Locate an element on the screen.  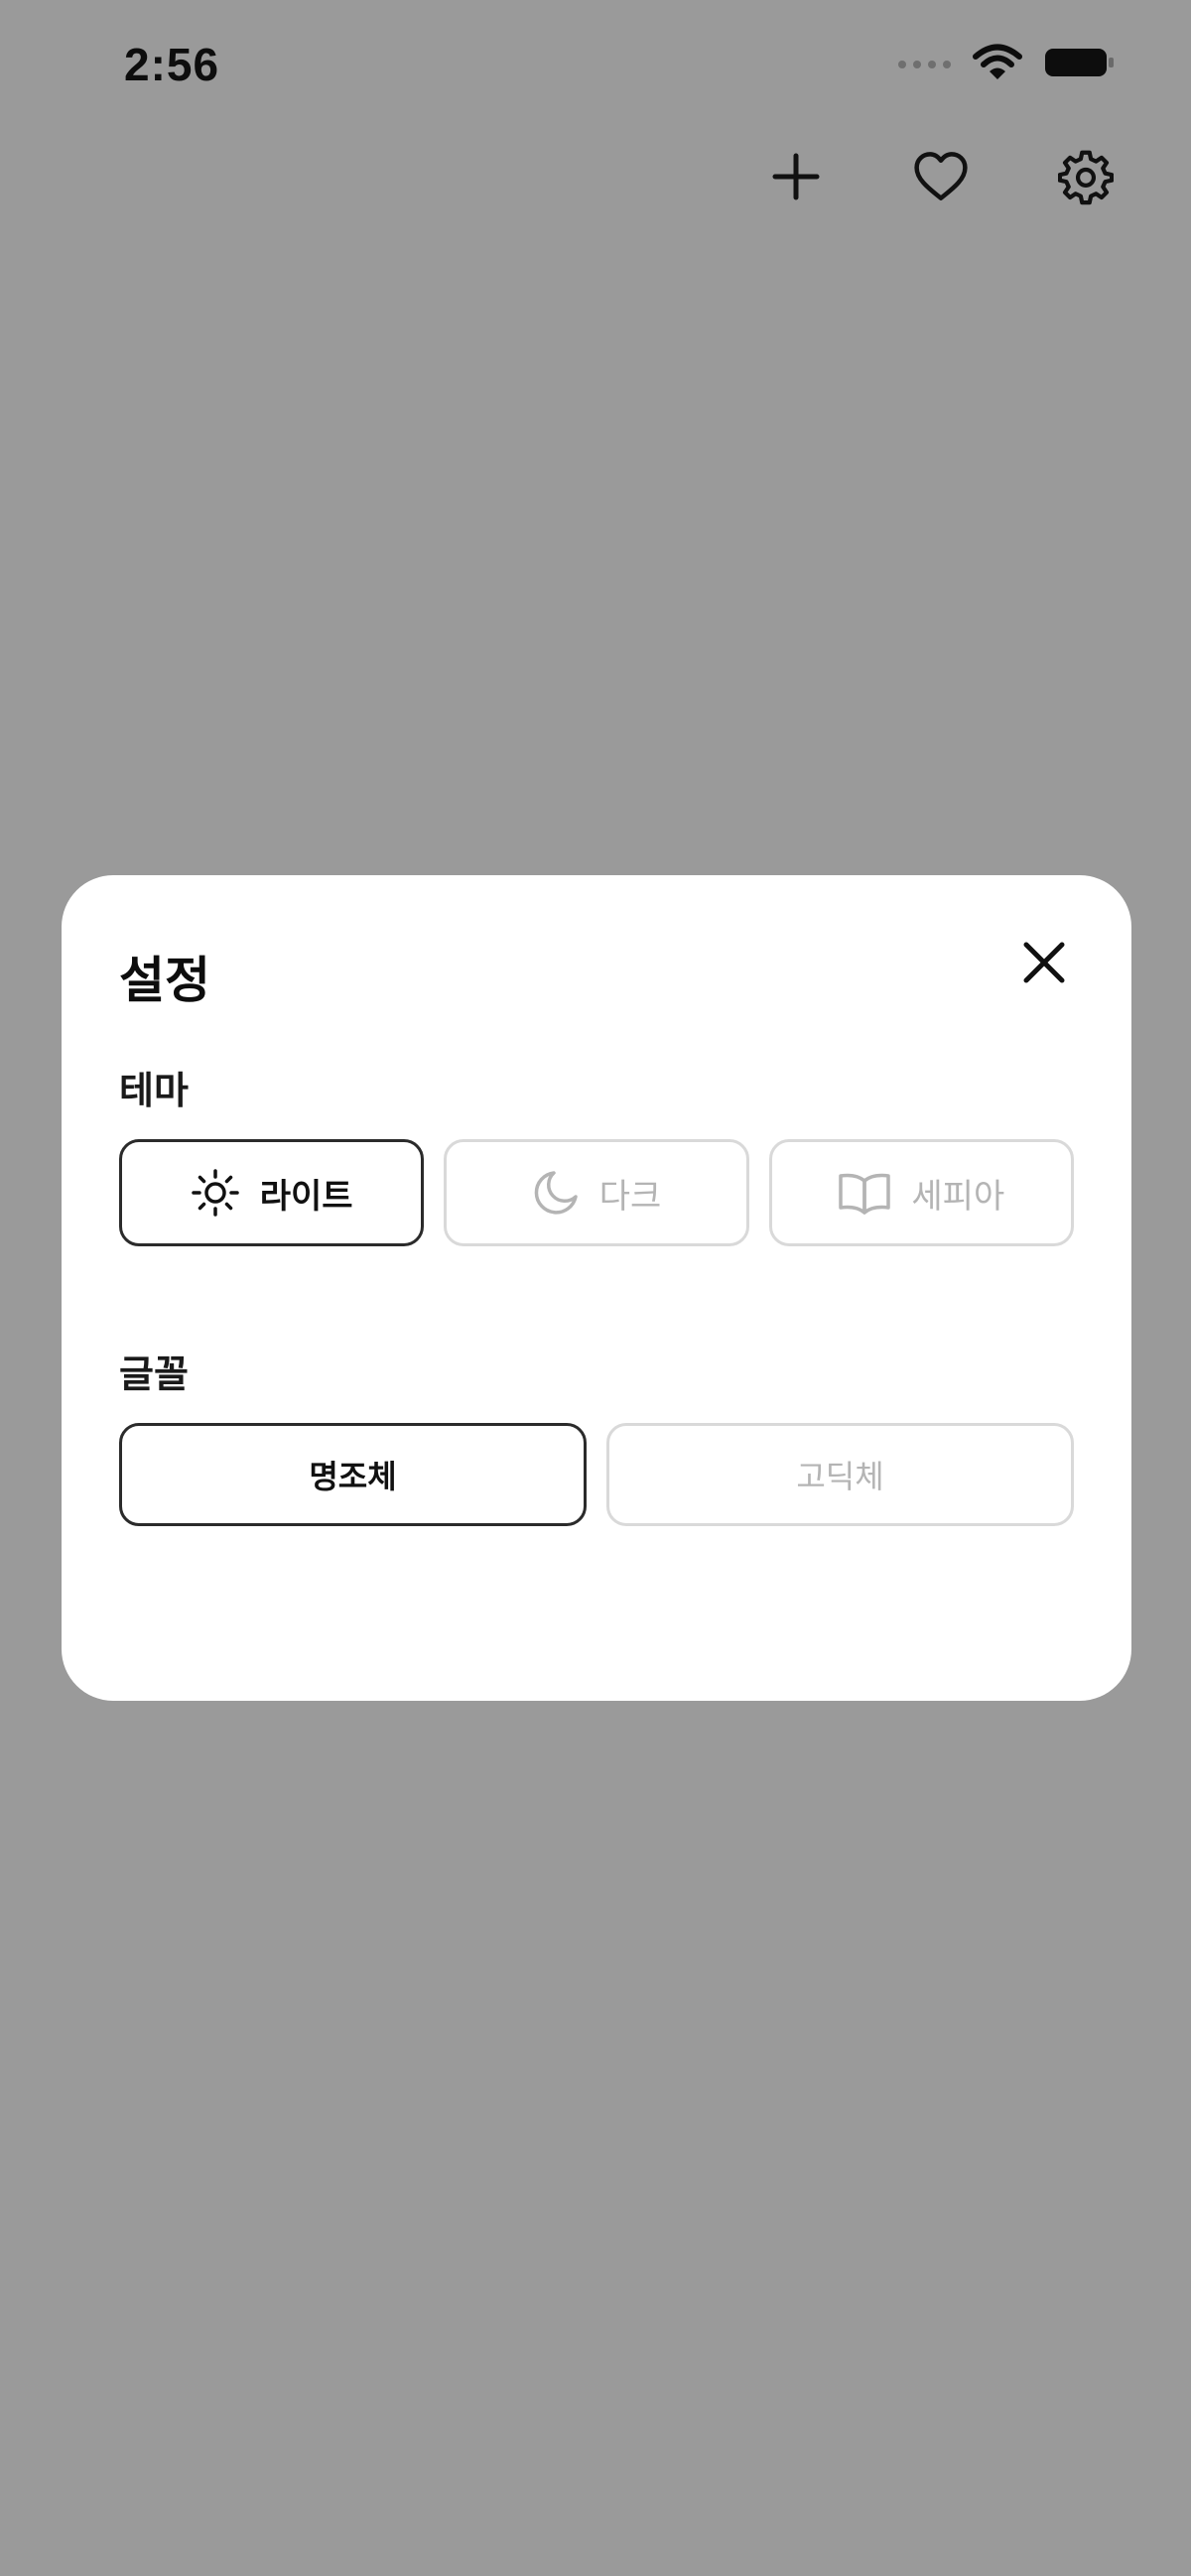
battery-icon is located at coordinates (1080, 65).